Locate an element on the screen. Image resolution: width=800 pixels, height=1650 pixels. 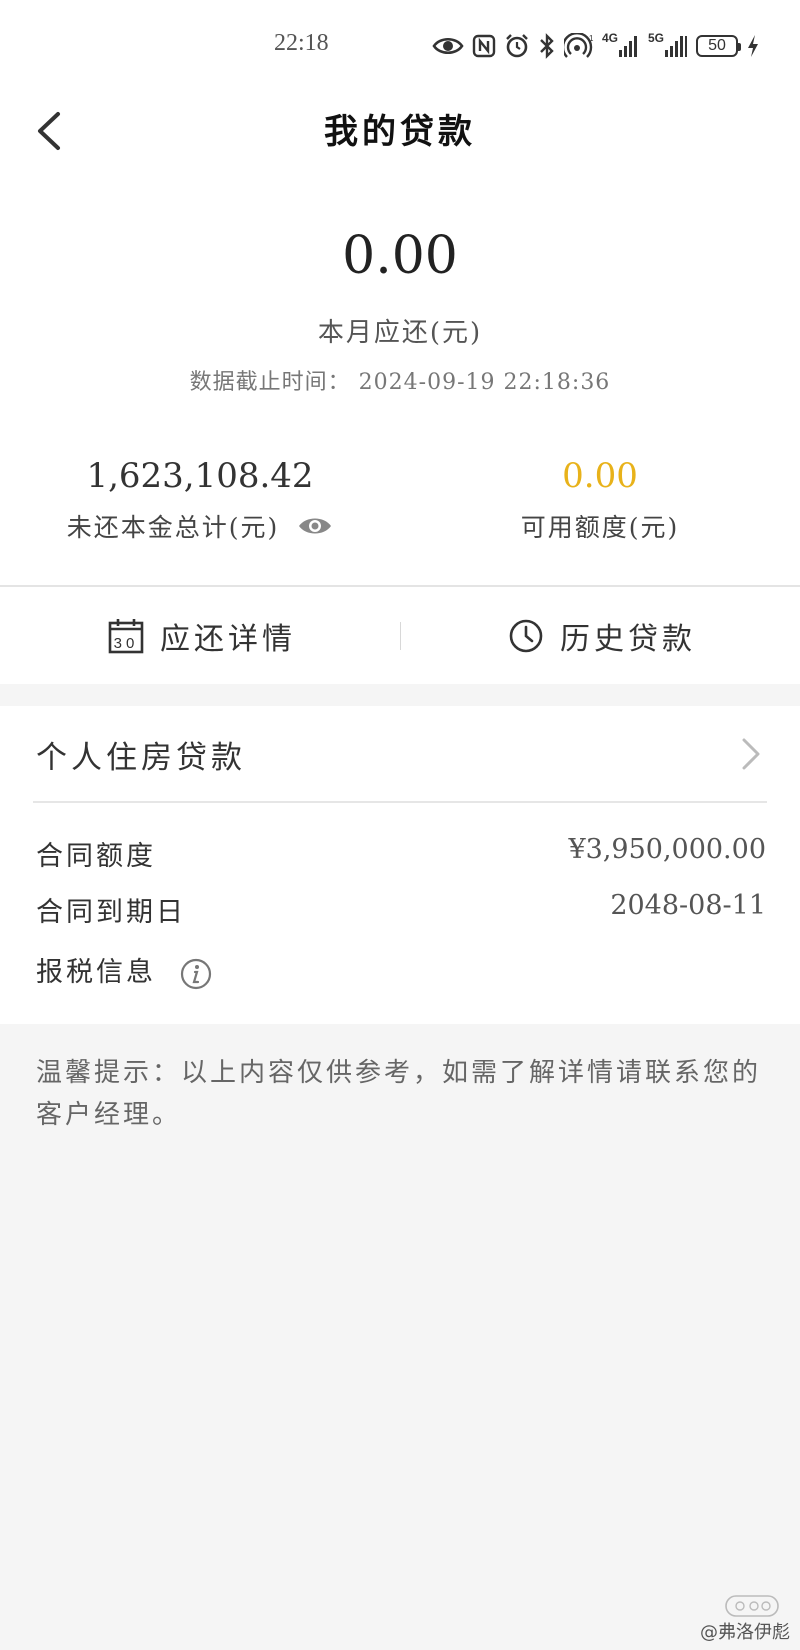
available-credit-label-row: 可用额度(元) is located at coordinates (600, 526).